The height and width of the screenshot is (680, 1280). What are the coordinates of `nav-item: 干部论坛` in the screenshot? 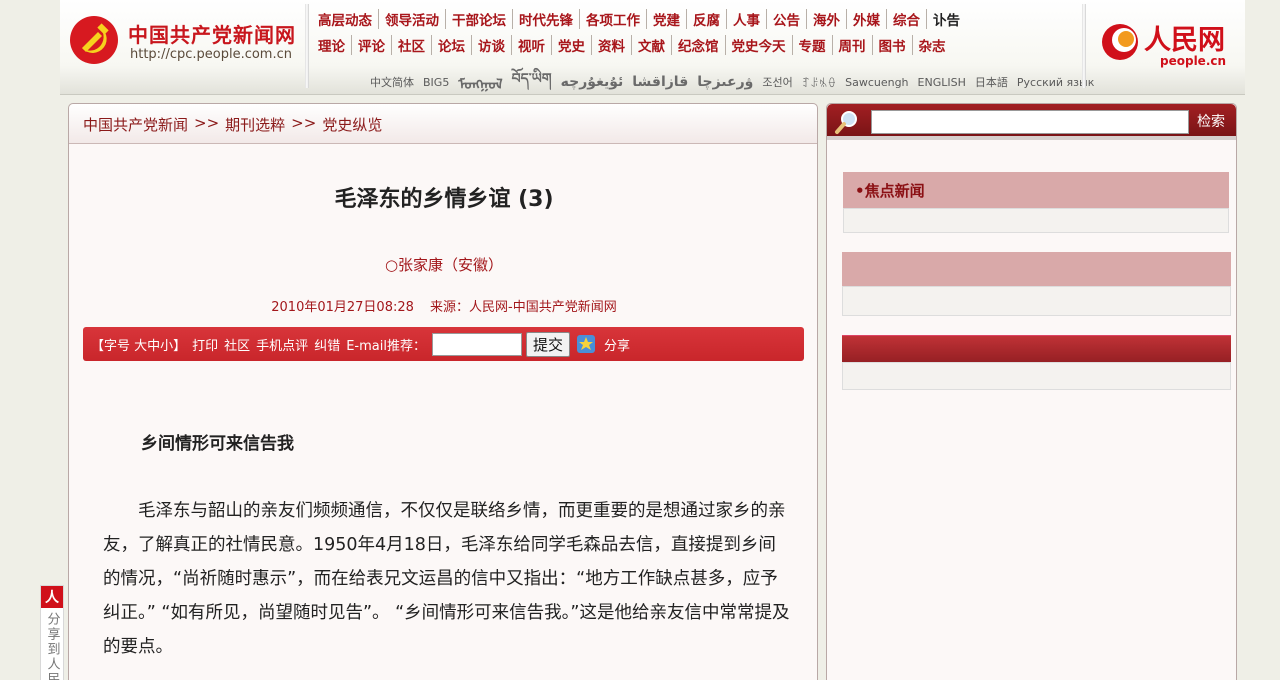 It's located at (478, 19).